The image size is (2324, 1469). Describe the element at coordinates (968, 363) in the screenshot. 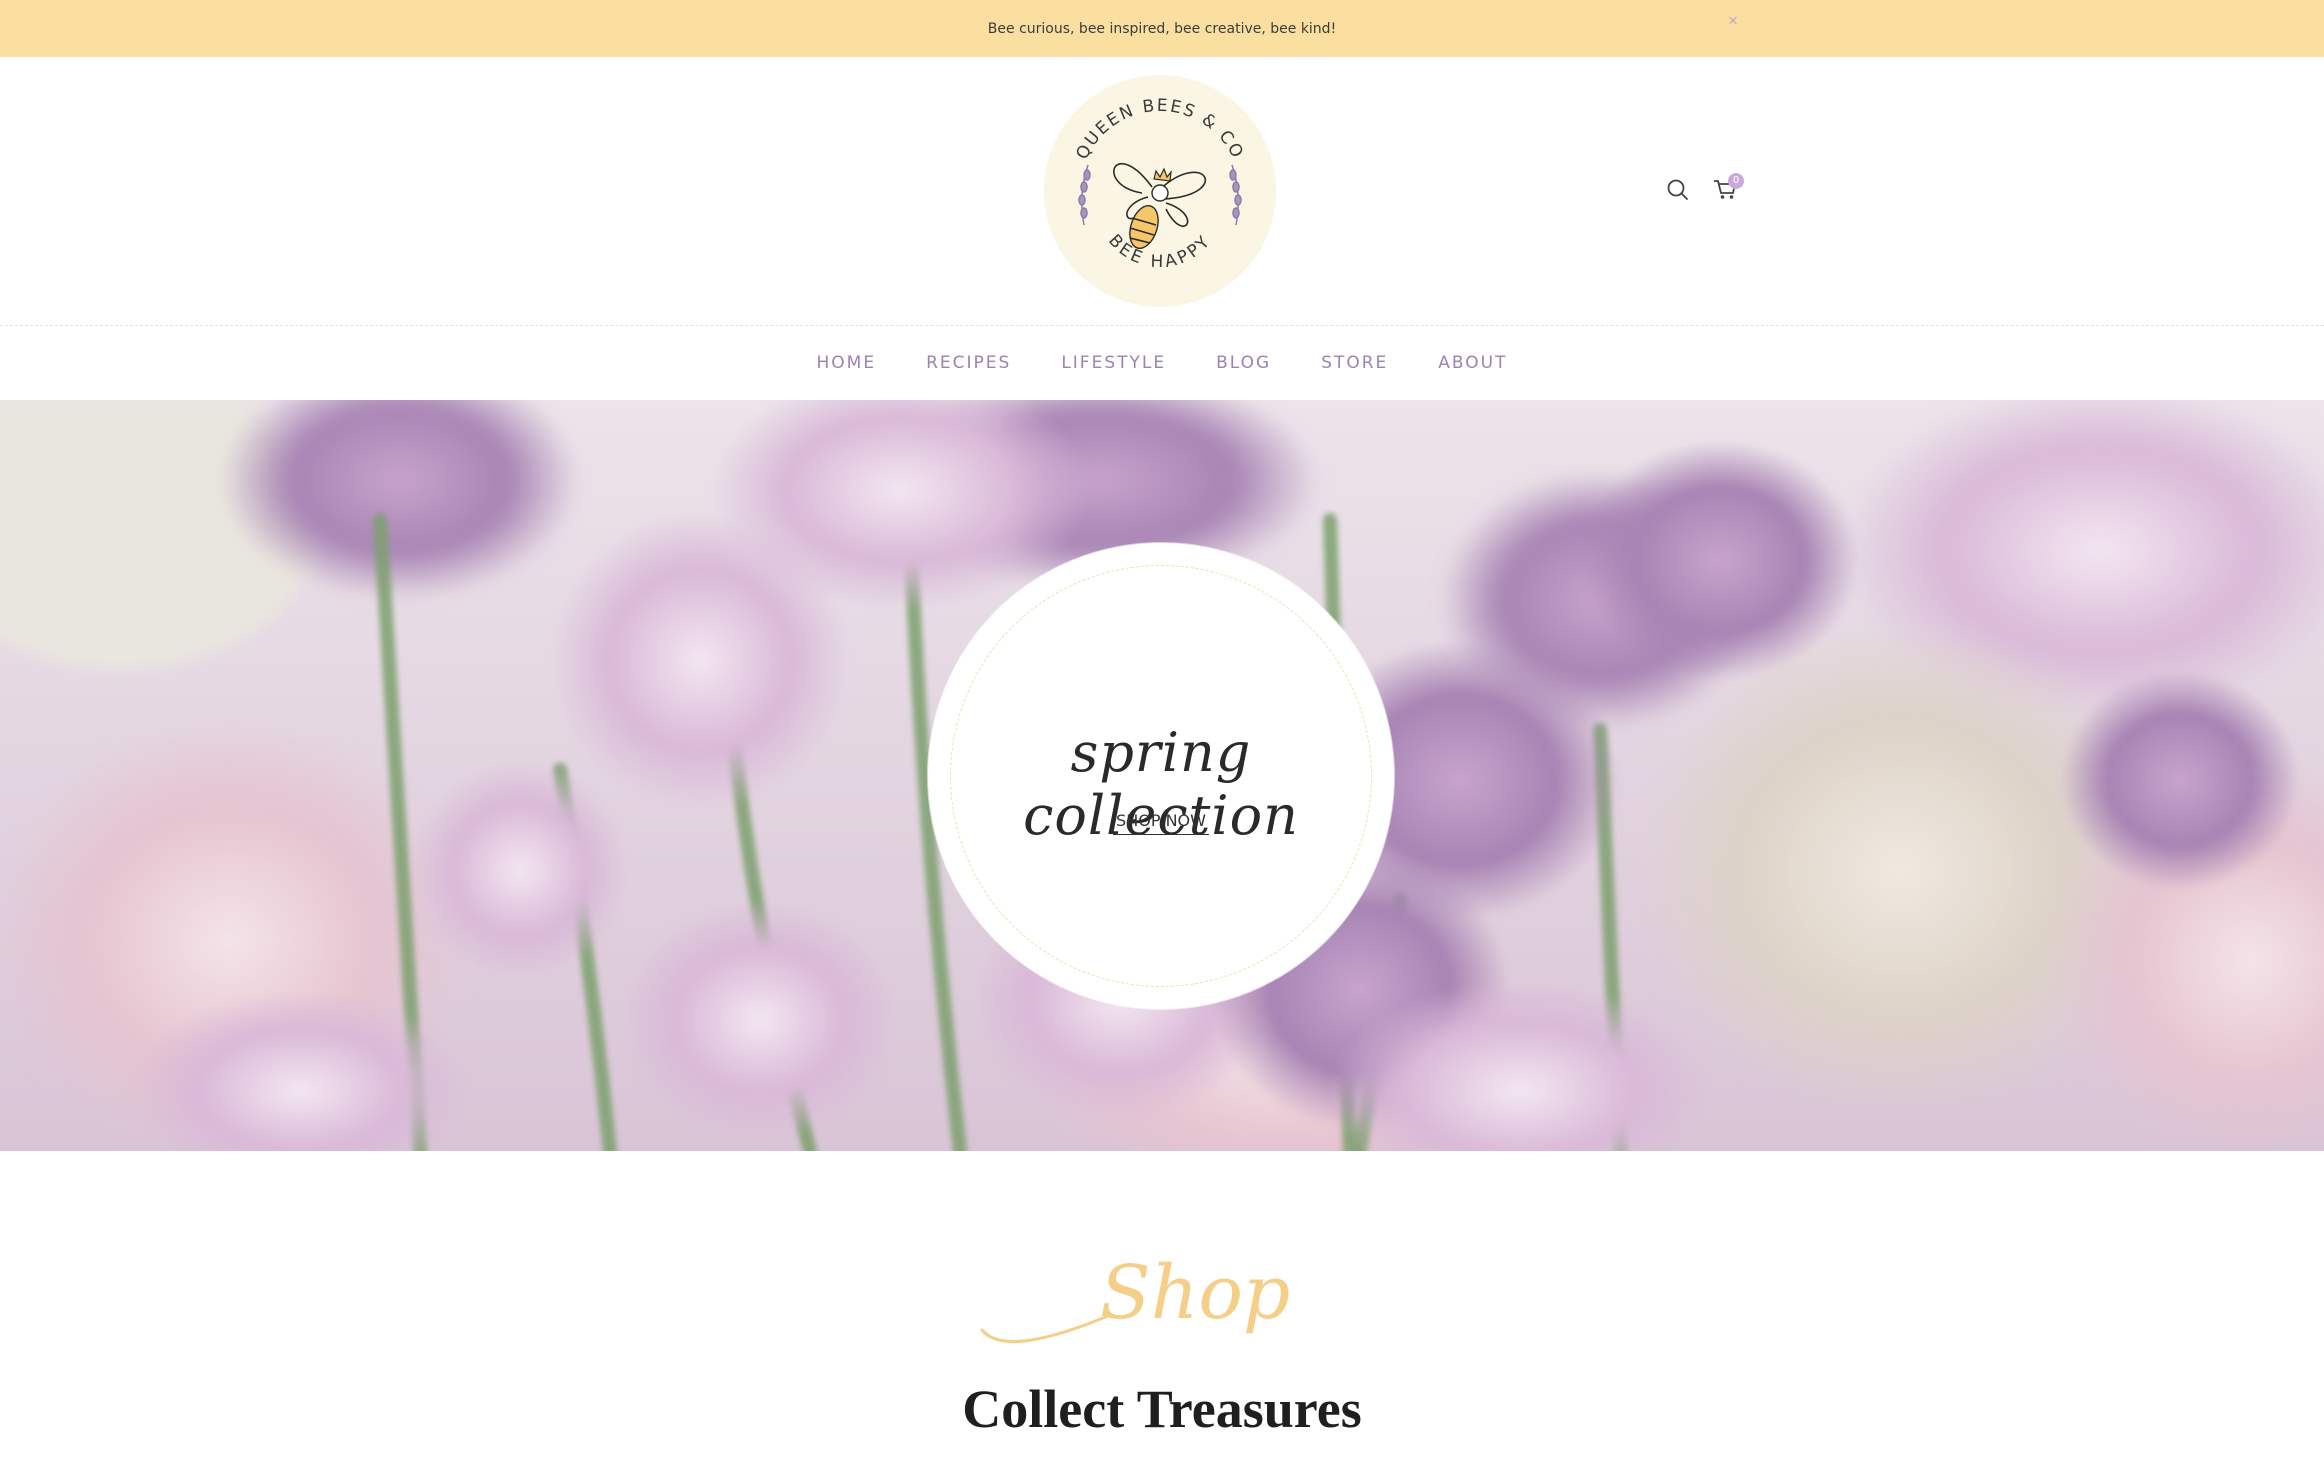

I see `nav-item-recipes: RECIPES` at that location.